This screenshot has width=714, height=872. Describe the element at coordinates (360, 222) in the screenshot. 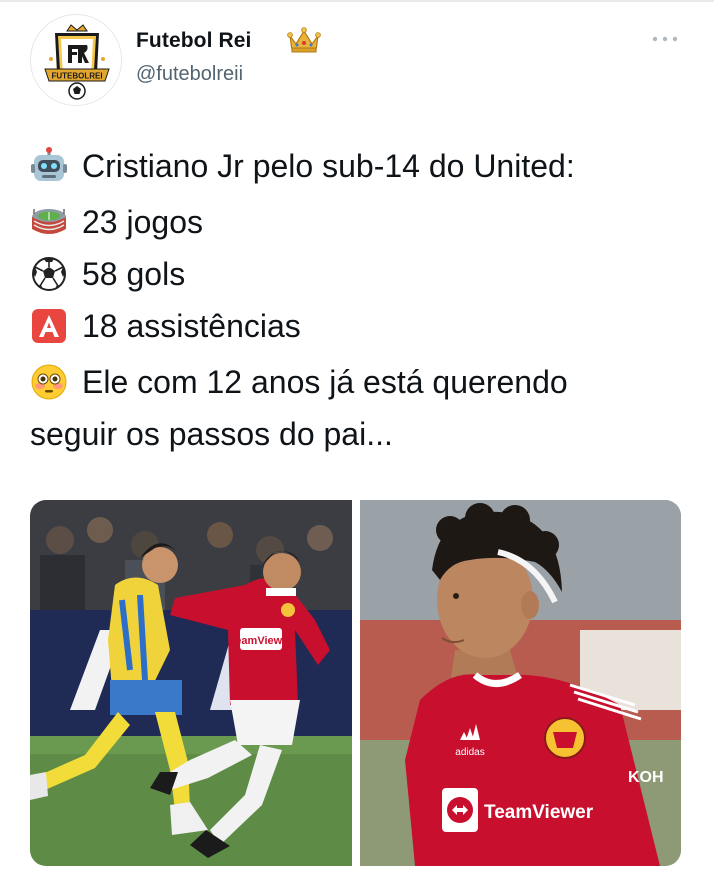

I see `tweet-line-games: 23 jogos` at that location.